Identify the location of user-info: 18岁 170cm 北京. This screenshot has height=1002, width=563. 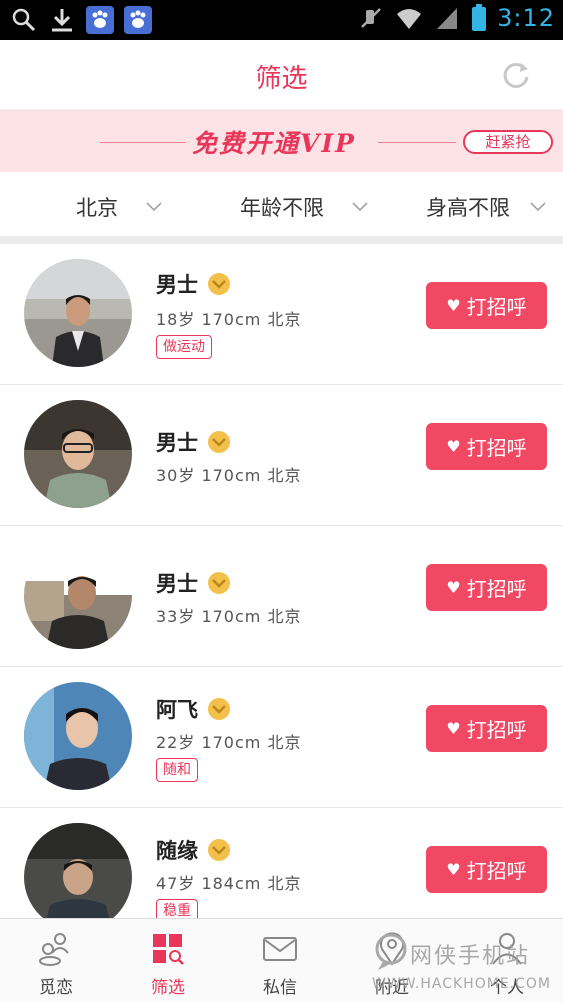
(229, 319).